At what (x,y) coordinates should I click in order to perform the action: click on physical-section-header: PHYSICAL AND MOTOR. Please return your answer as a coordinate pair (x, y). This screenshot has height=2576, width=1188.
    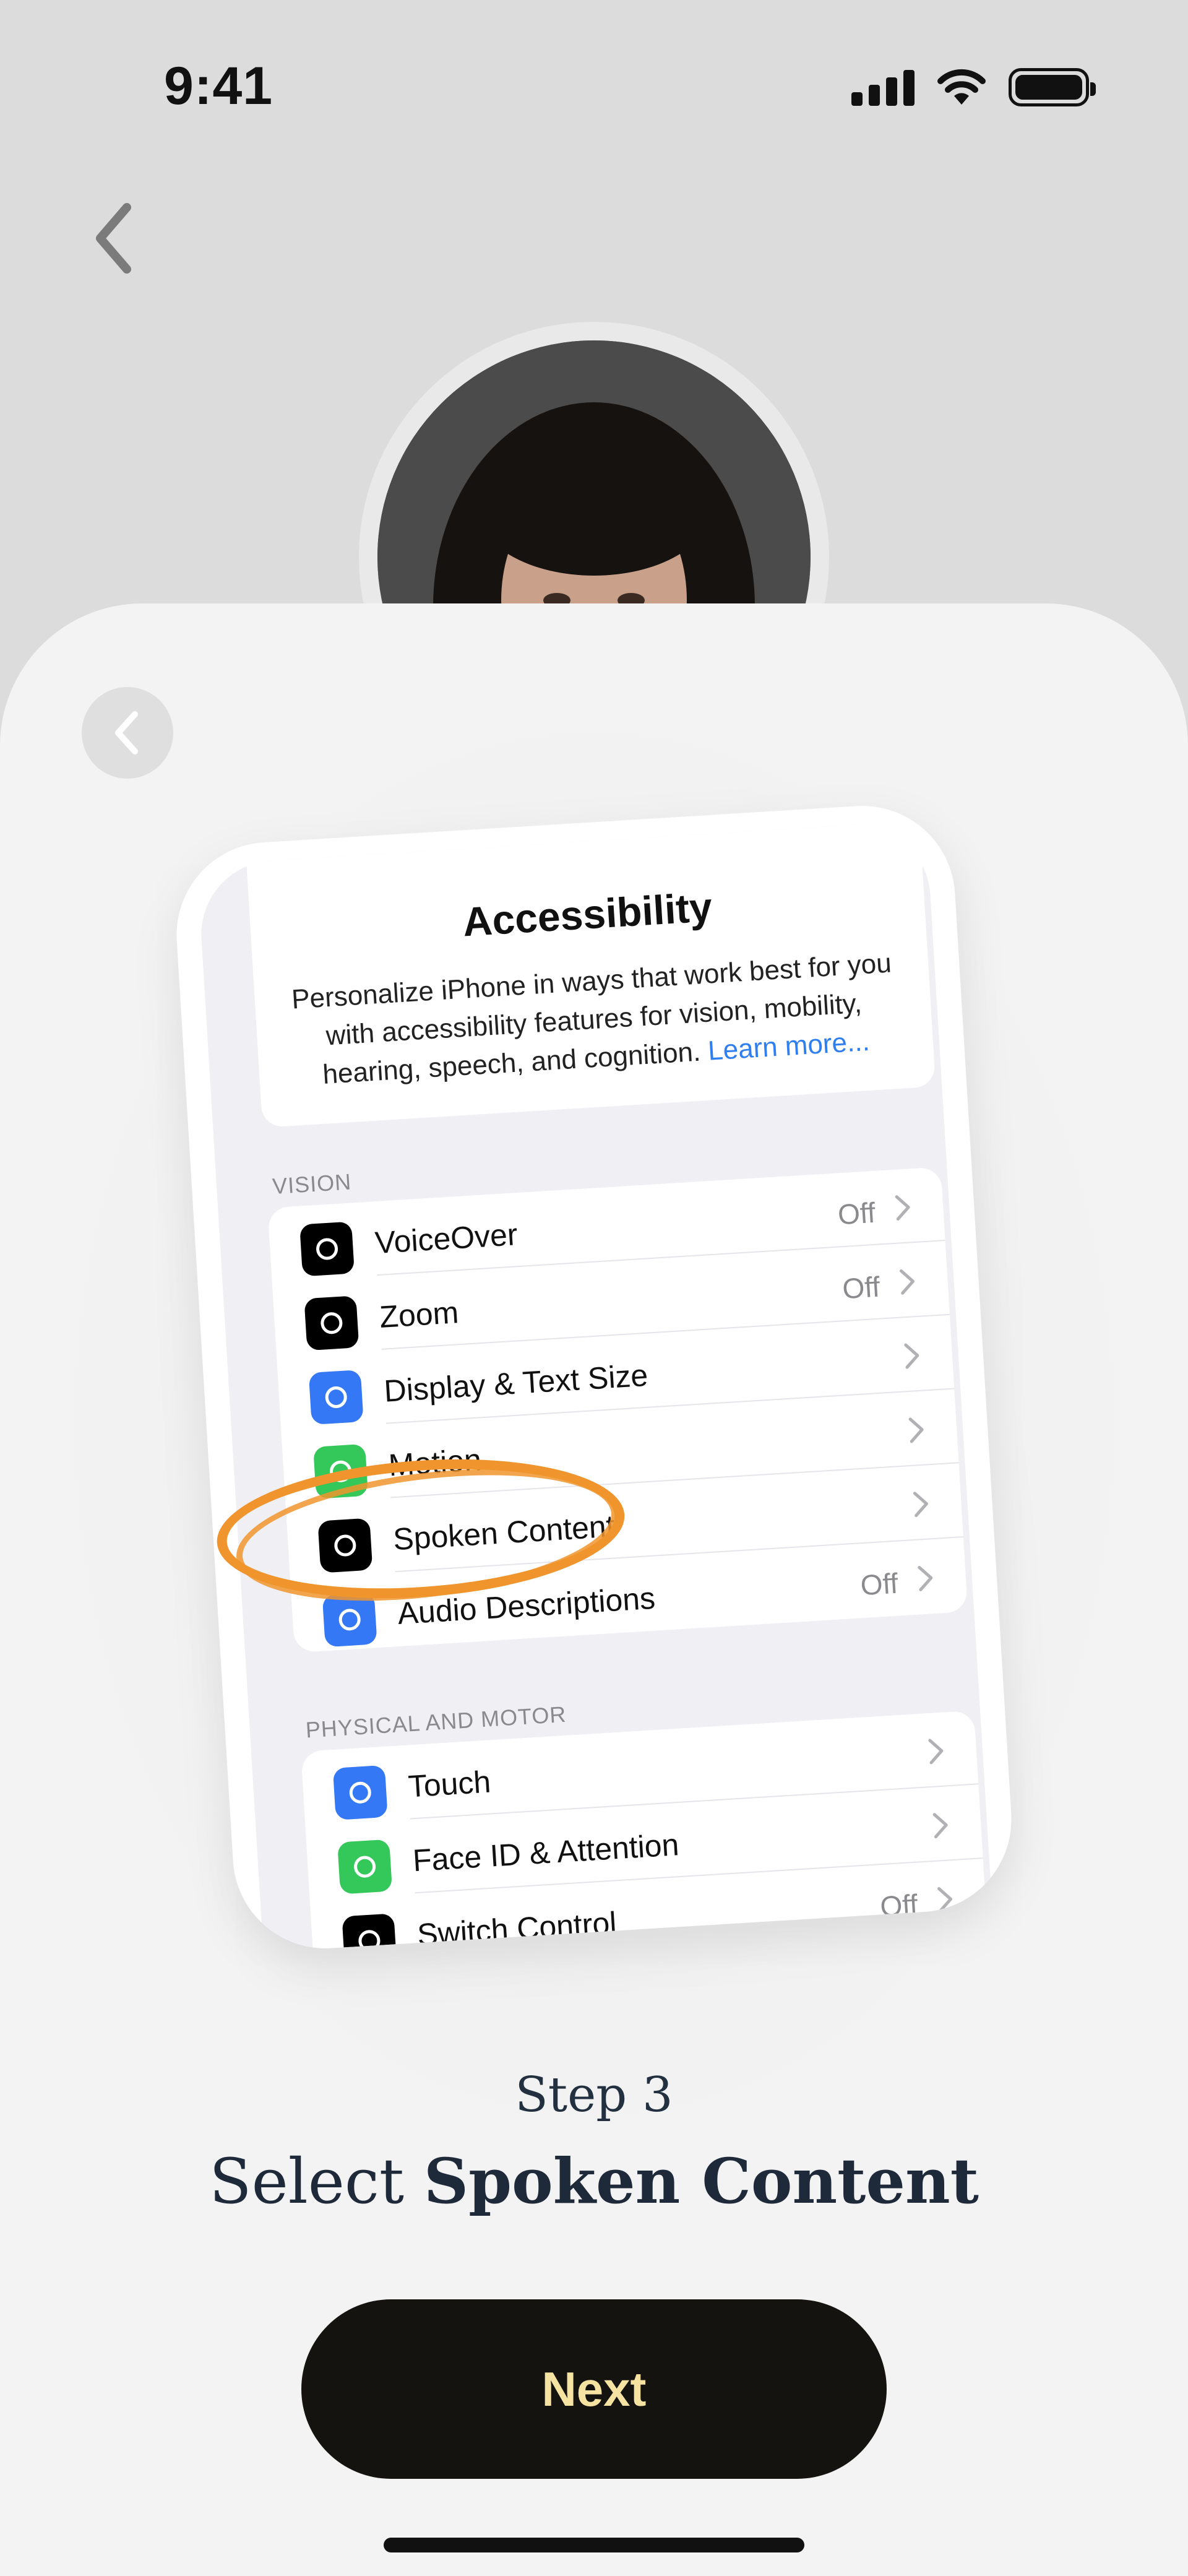
    Looking at the image, I should click on (435, 1722).